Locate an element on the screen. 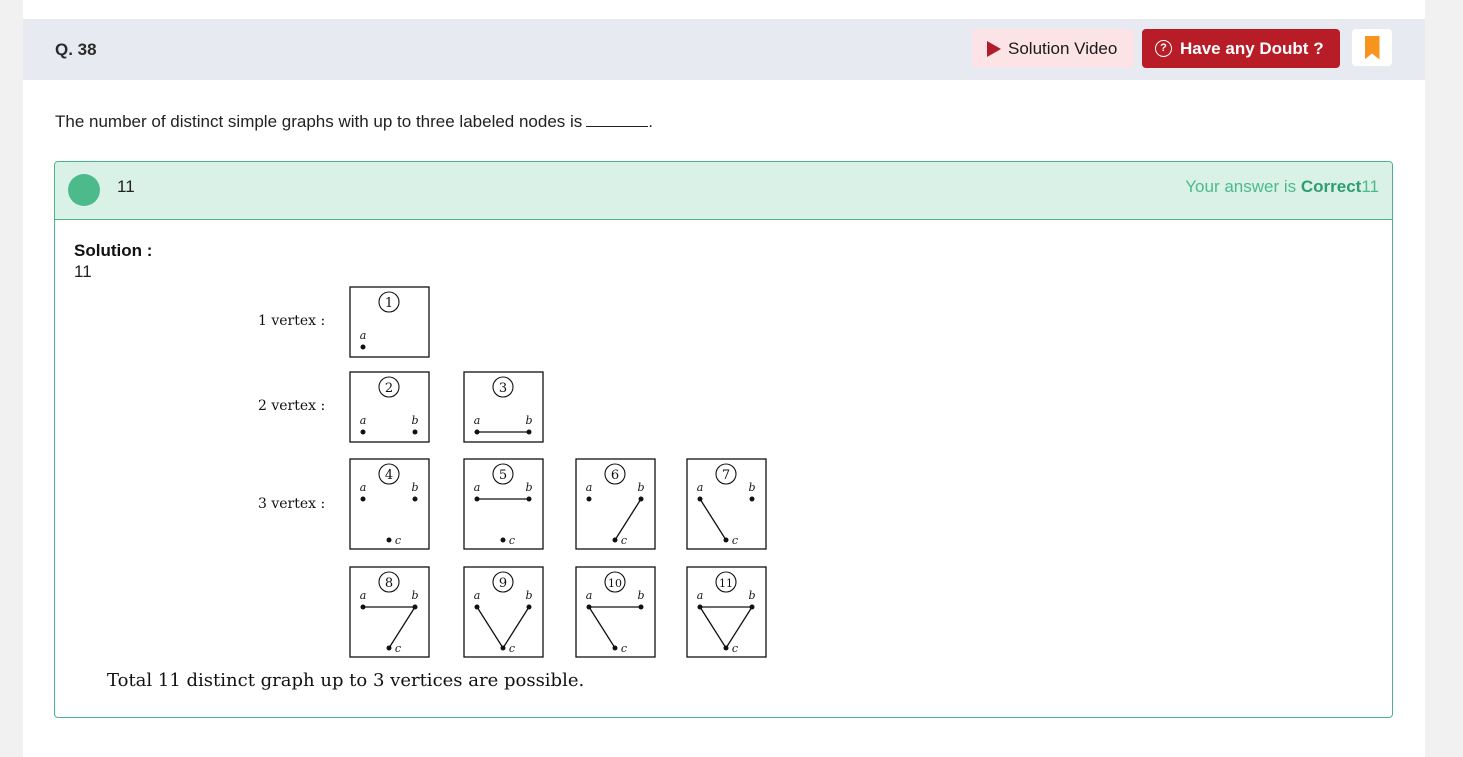 The width and height of the screenshot is (1463, 757). answer-blank is located at coordinates (617, 126).